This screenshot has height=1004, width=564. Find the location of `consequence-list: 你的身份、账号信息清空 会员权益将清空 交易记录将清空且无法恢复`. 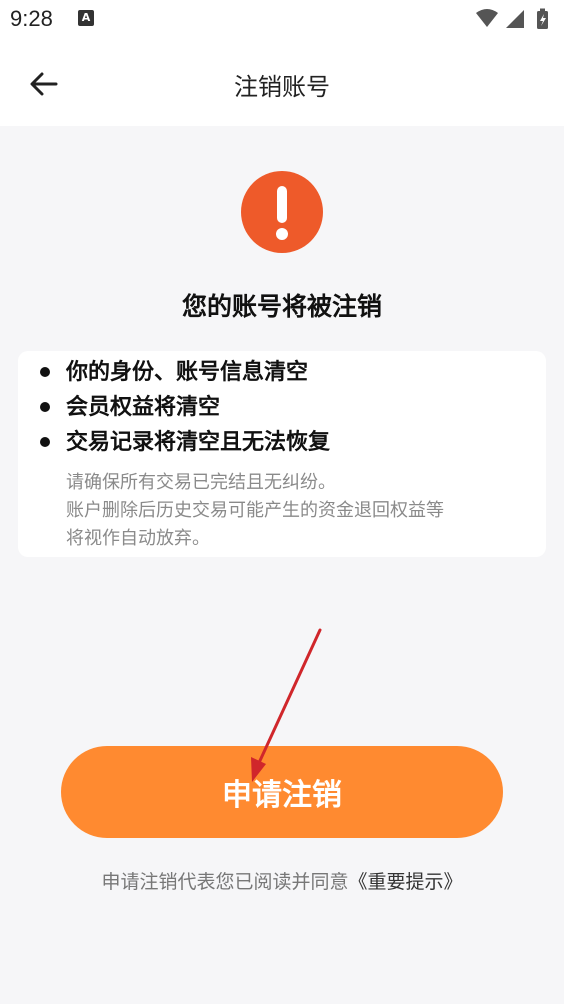

consequence-list: 你的身份、账号信息清空 会员权益将清空 交易记录将清空且无法恢复 is located at coordinates (185, 407).